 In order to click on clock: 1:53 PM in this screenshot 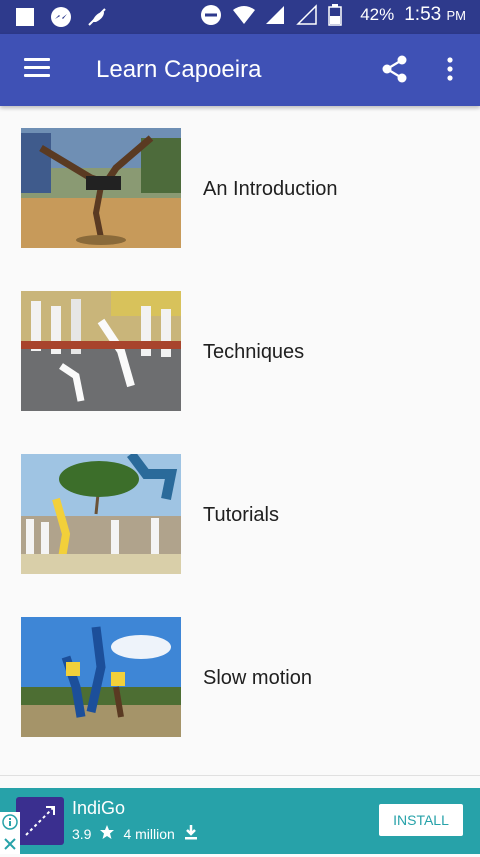, I will do `click(435, 15)`.